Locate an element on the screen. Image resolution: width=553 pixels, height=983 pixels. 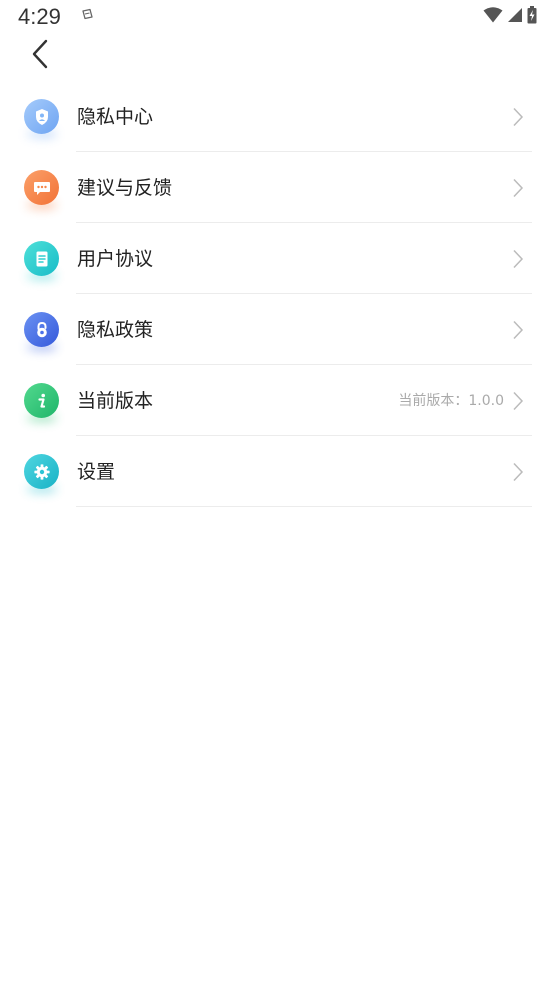
menu-item-privacy-policy: 隐私政策 is located at coordinates (276, 329).